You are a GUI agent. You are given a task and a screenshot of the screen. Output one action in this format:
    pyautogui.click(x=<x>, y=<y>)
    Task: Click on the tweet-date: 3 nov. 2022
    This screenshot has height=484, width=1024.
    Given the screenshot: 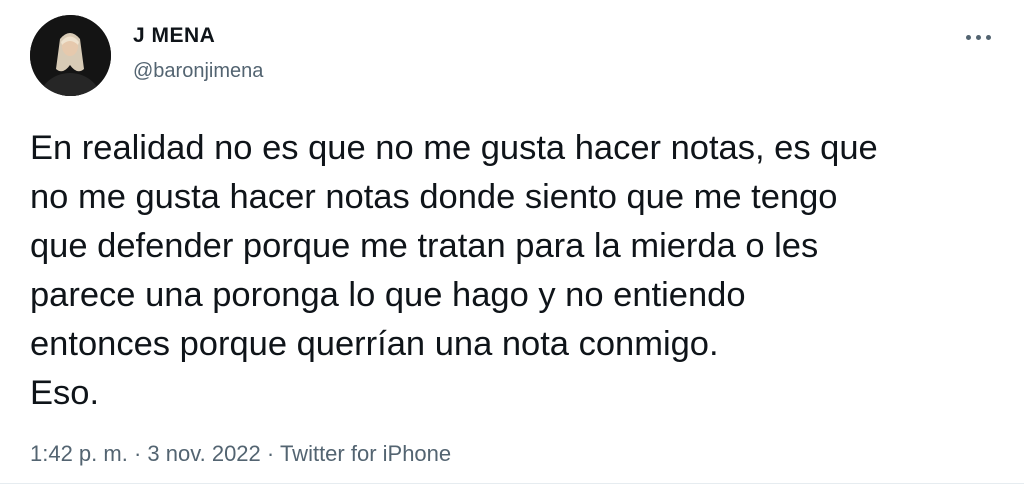 What is the action you would take?
    pyautogui.click(x=204, y=453)
    